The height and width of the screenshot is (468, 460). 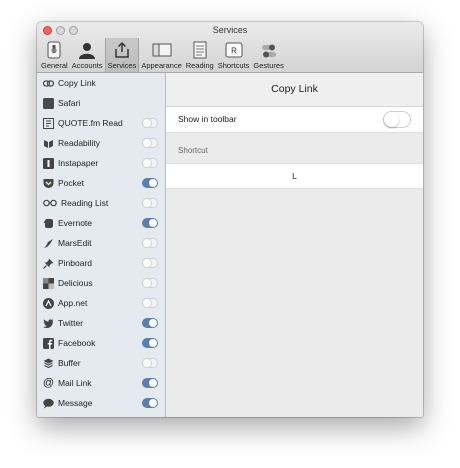 I want to click on sidebar-item-label: Instapaper, so click(x=78, y=163).